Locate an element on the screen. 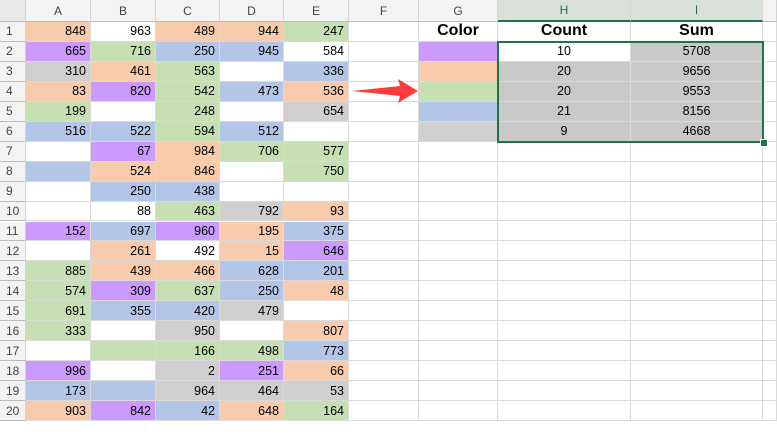 This screenshot has height=441, width=777. select-all-corner is located at coordinates (13, 11).